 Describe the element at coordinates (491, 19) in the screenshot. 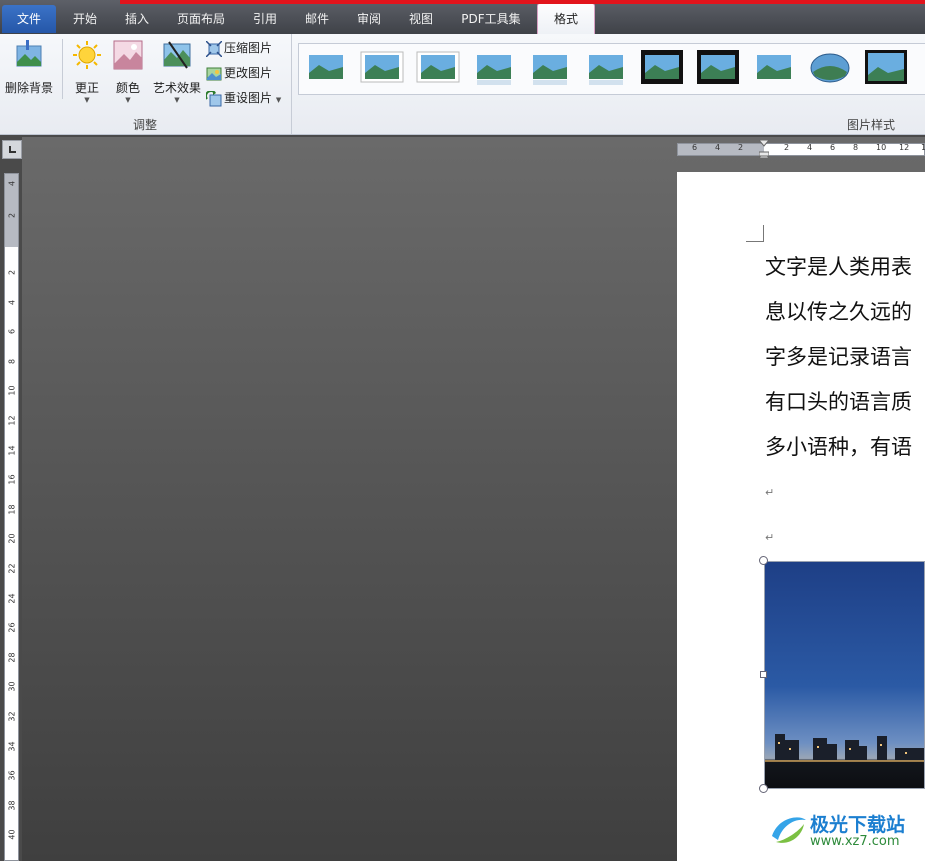

I see `tab-pdf-tools: PDF工具集` at that location.